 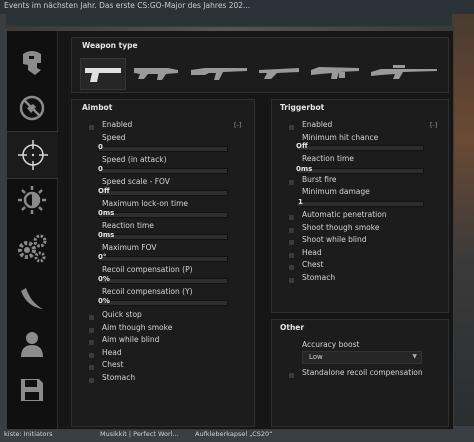 I want to click on tab-visuals, so click(x=32, y=200).